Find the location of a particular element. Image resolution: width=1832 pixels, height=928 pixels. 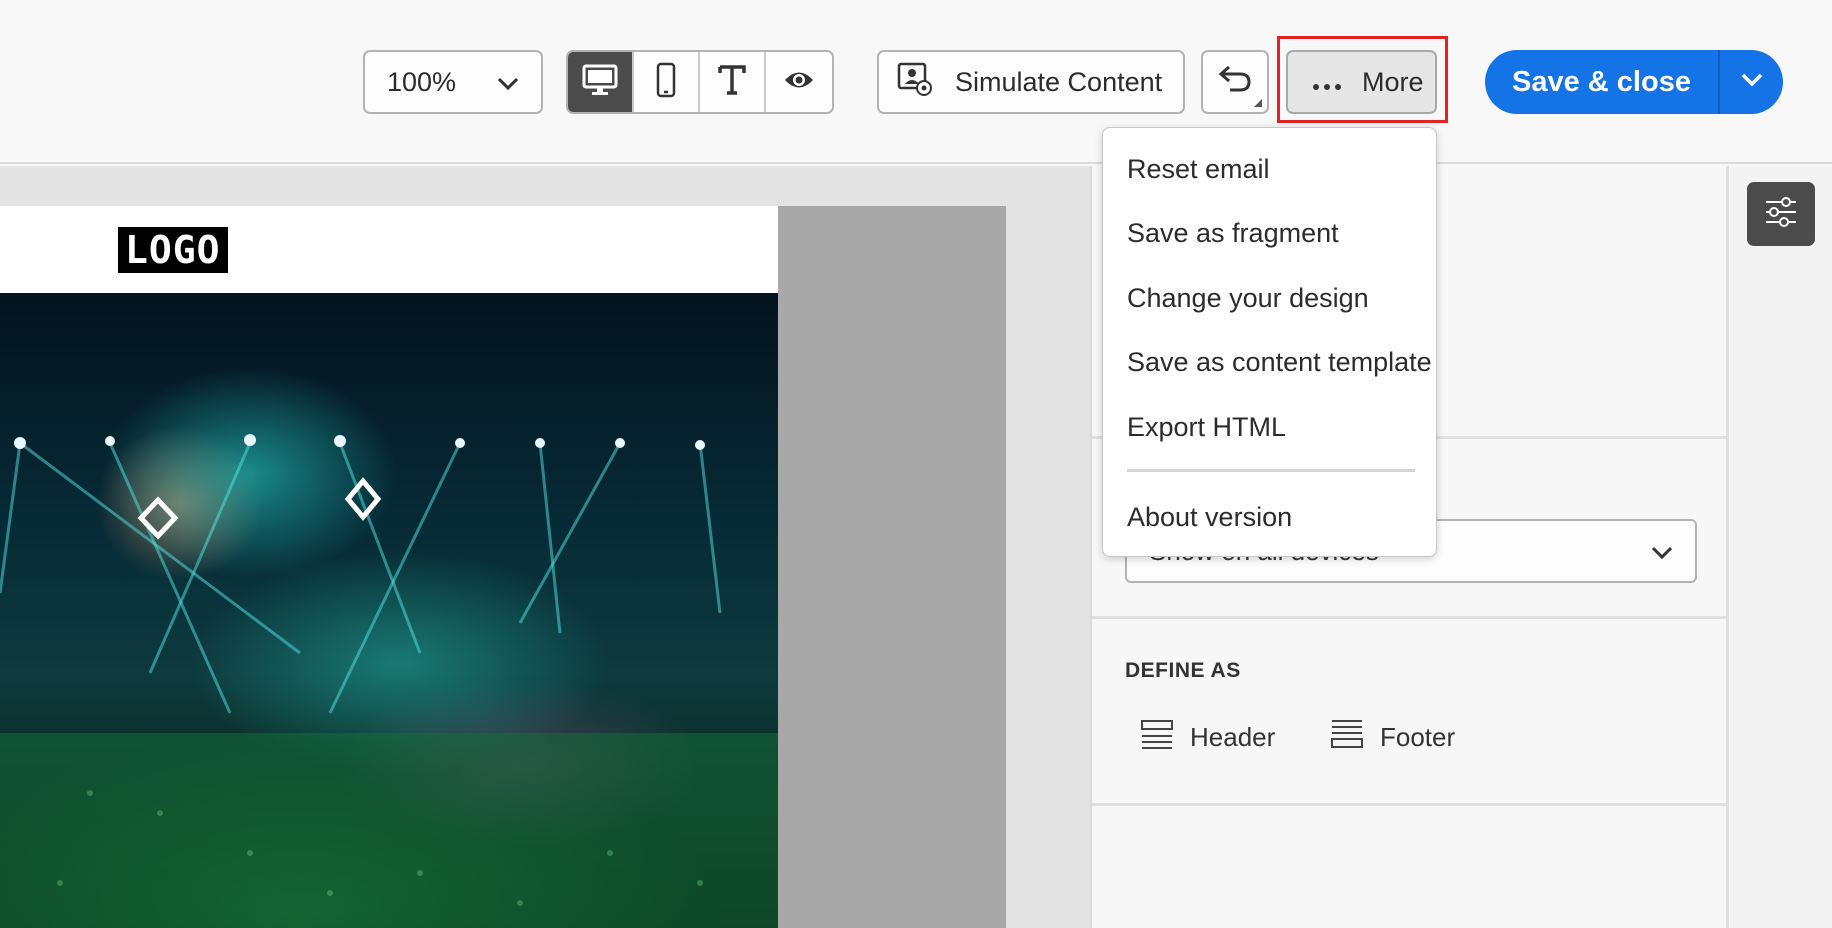

menu-item-about-version: About version is located at coordinates (1209, 517).